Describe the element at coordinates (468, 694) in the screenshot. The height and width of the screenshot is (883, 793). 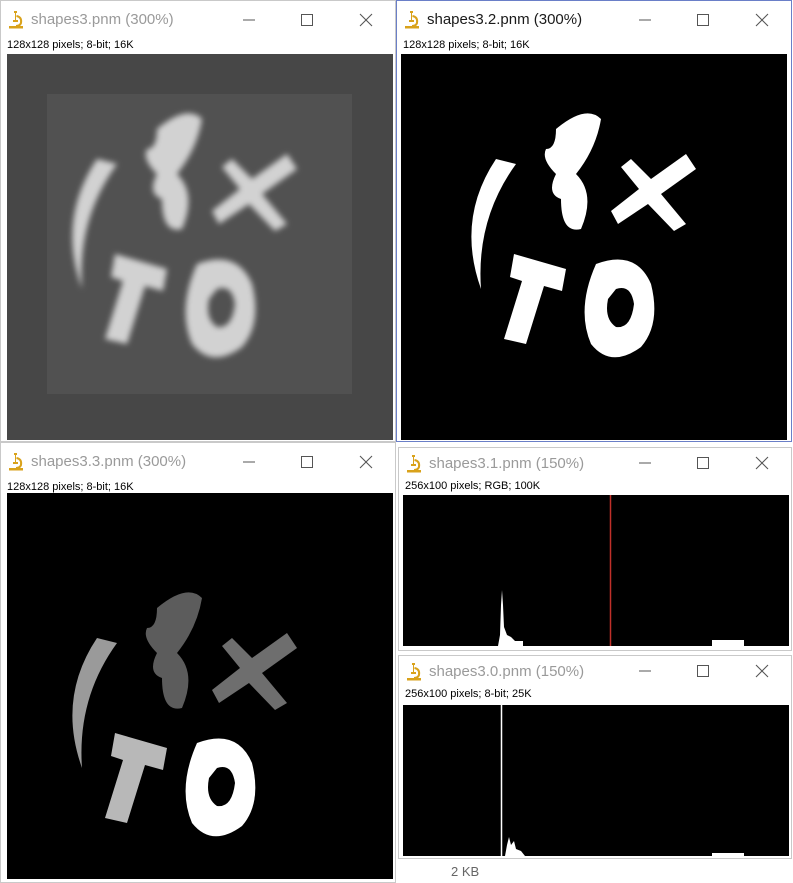
I see `image-info: 256x100 pixels; 8-bit; 25K` at that location.